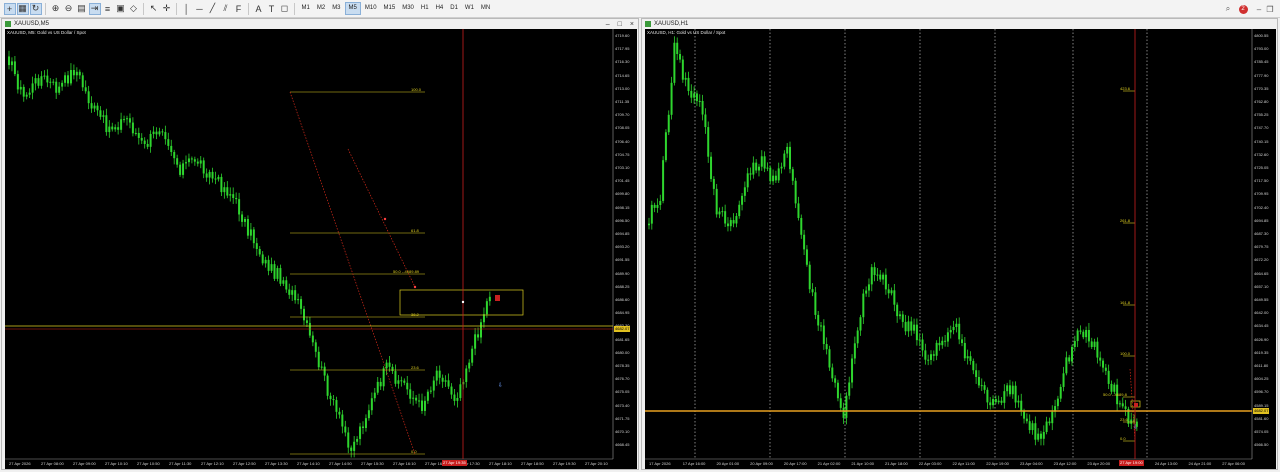 The height and width of the screenshot is (472, 1280). What do you see at coordinates (622, 418) in the screenshot?
I see `price-tick-label: 4671.75` at bounding box center [622, 418].